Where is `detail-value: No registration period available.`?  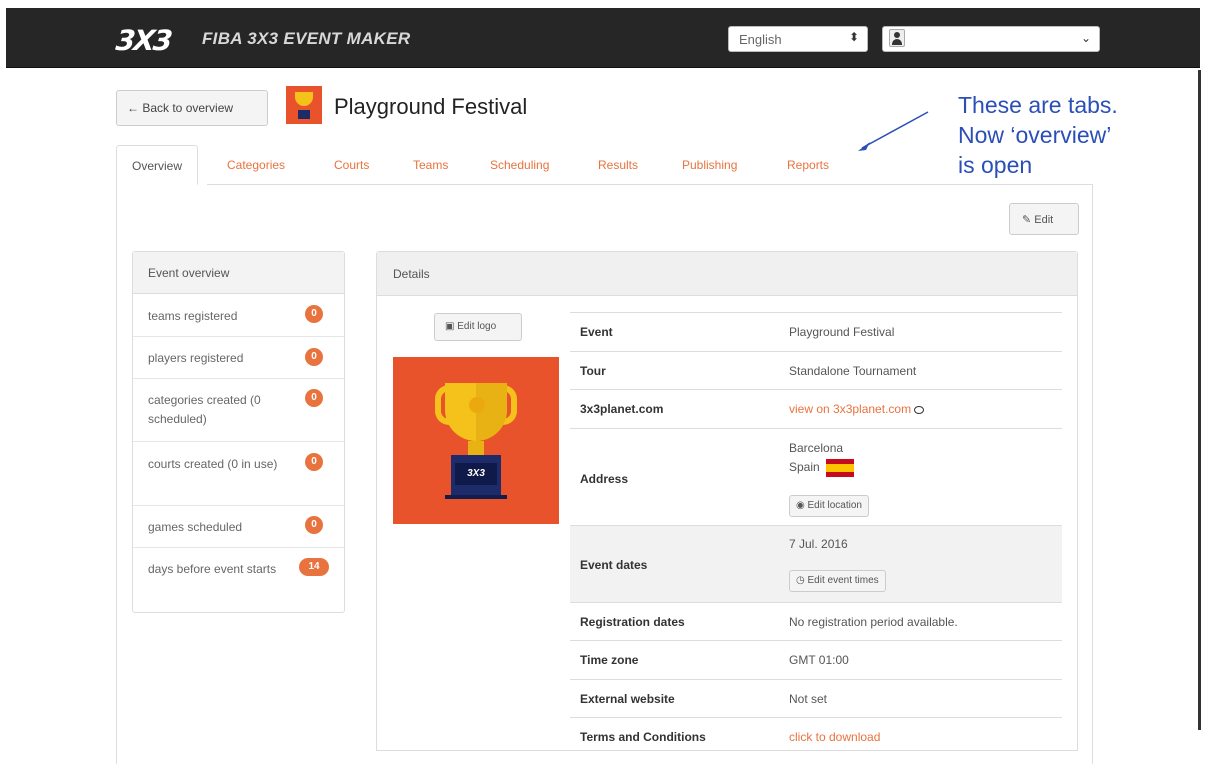 detail-value: No registration period available. is located at coordinates (873, 622).